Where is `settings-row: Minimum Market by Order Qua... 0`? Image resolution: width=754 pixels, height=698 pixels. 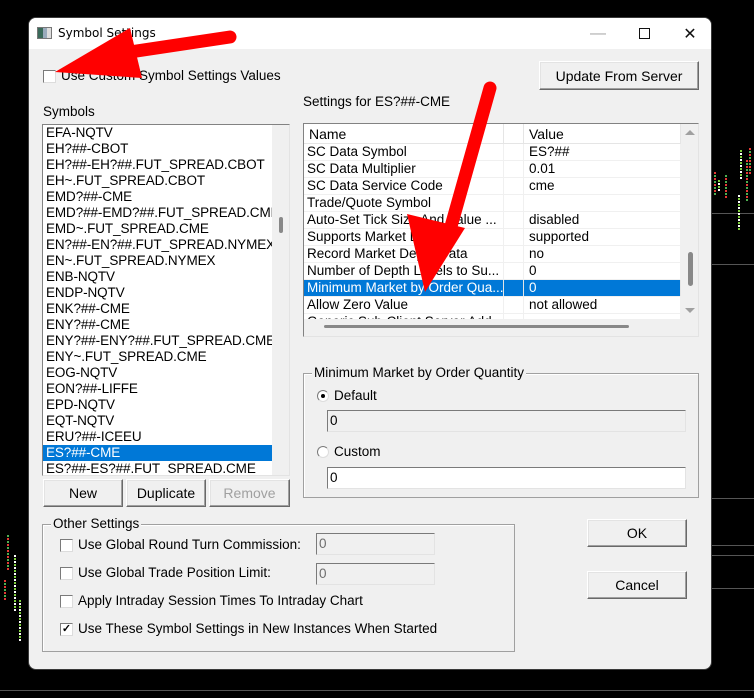 settings-row: Minimum Market by Order Qua... 0 is located at coordinates (492, 288).